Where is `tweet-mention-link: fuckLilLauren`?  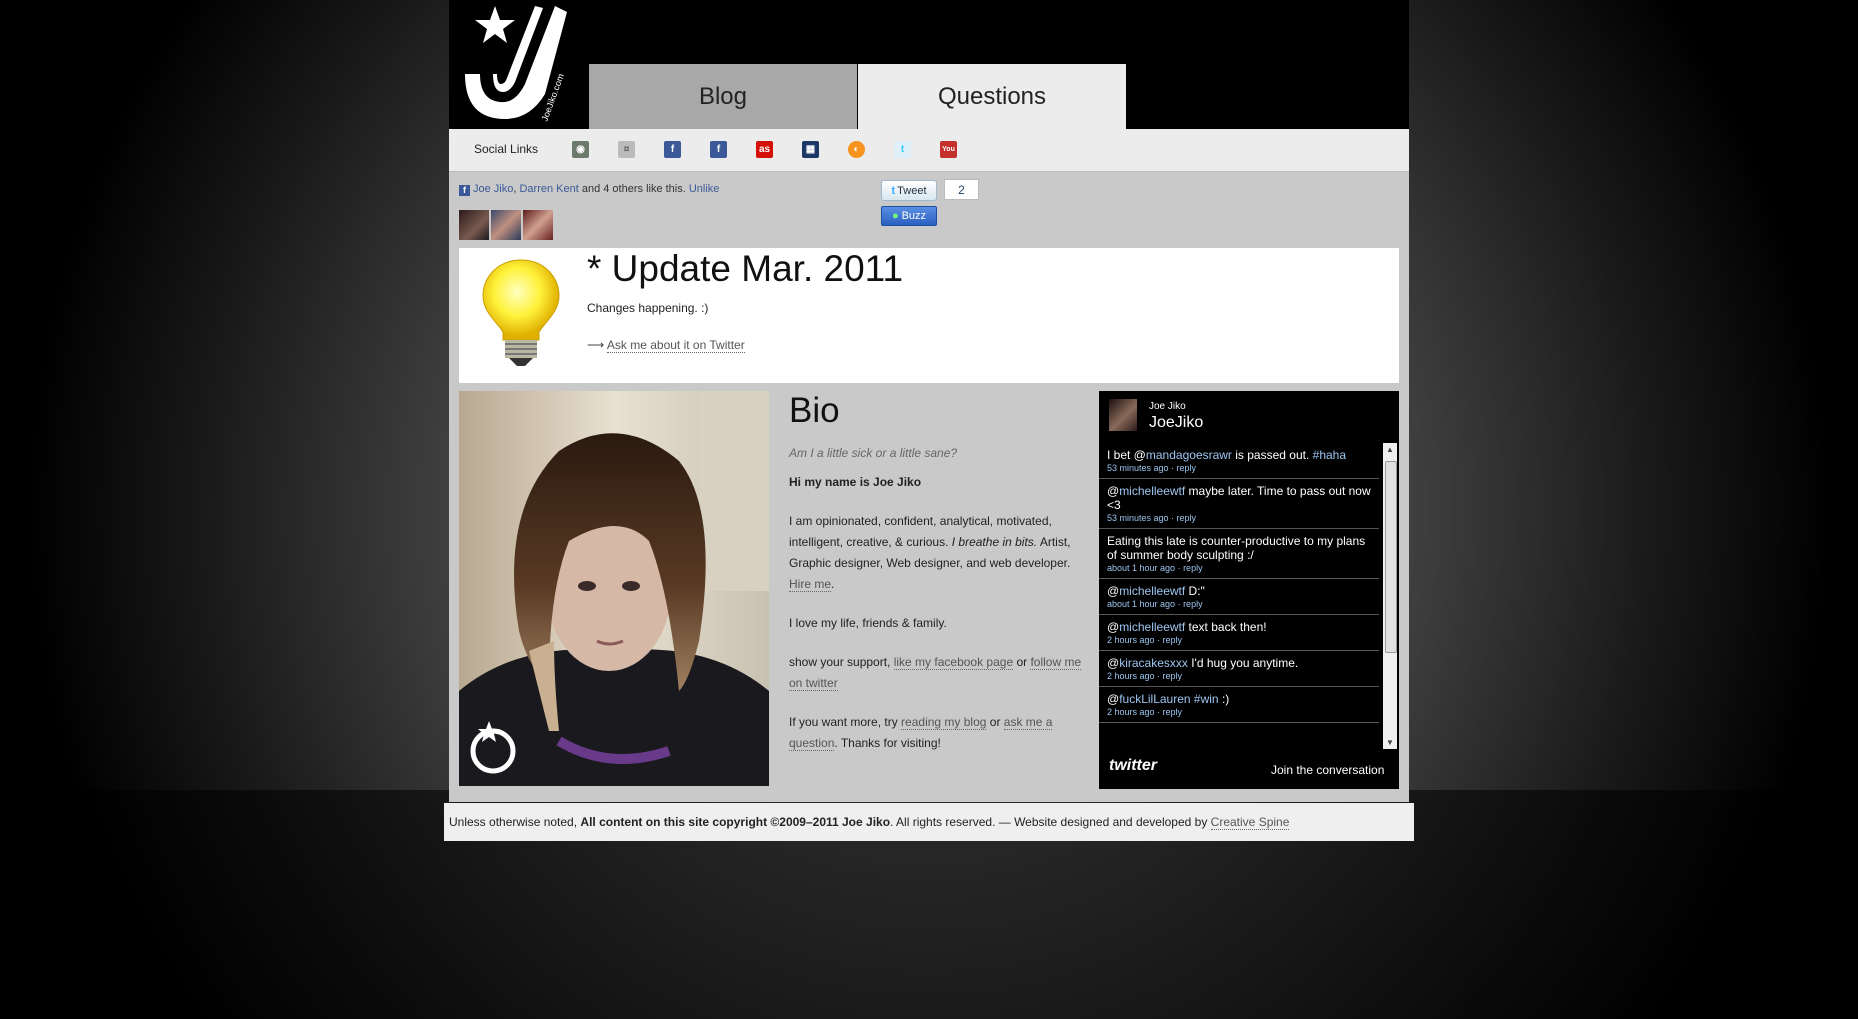 tweet-mention-link: fuckLilLauren is located at coordinates (1154, 699).